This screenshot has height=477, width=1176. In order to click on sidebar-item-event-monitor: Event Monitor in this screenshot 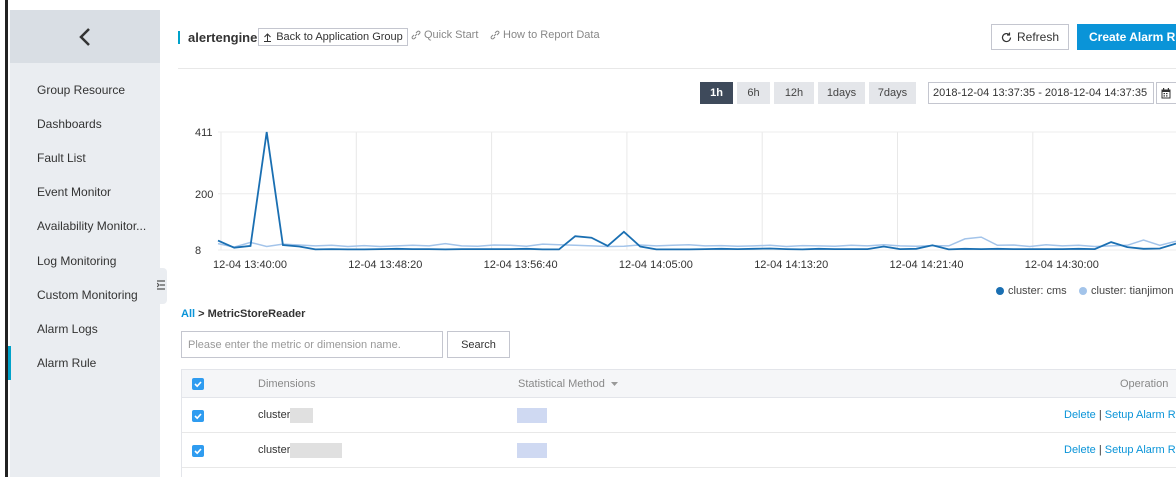, I will do `click(85, 192)`.